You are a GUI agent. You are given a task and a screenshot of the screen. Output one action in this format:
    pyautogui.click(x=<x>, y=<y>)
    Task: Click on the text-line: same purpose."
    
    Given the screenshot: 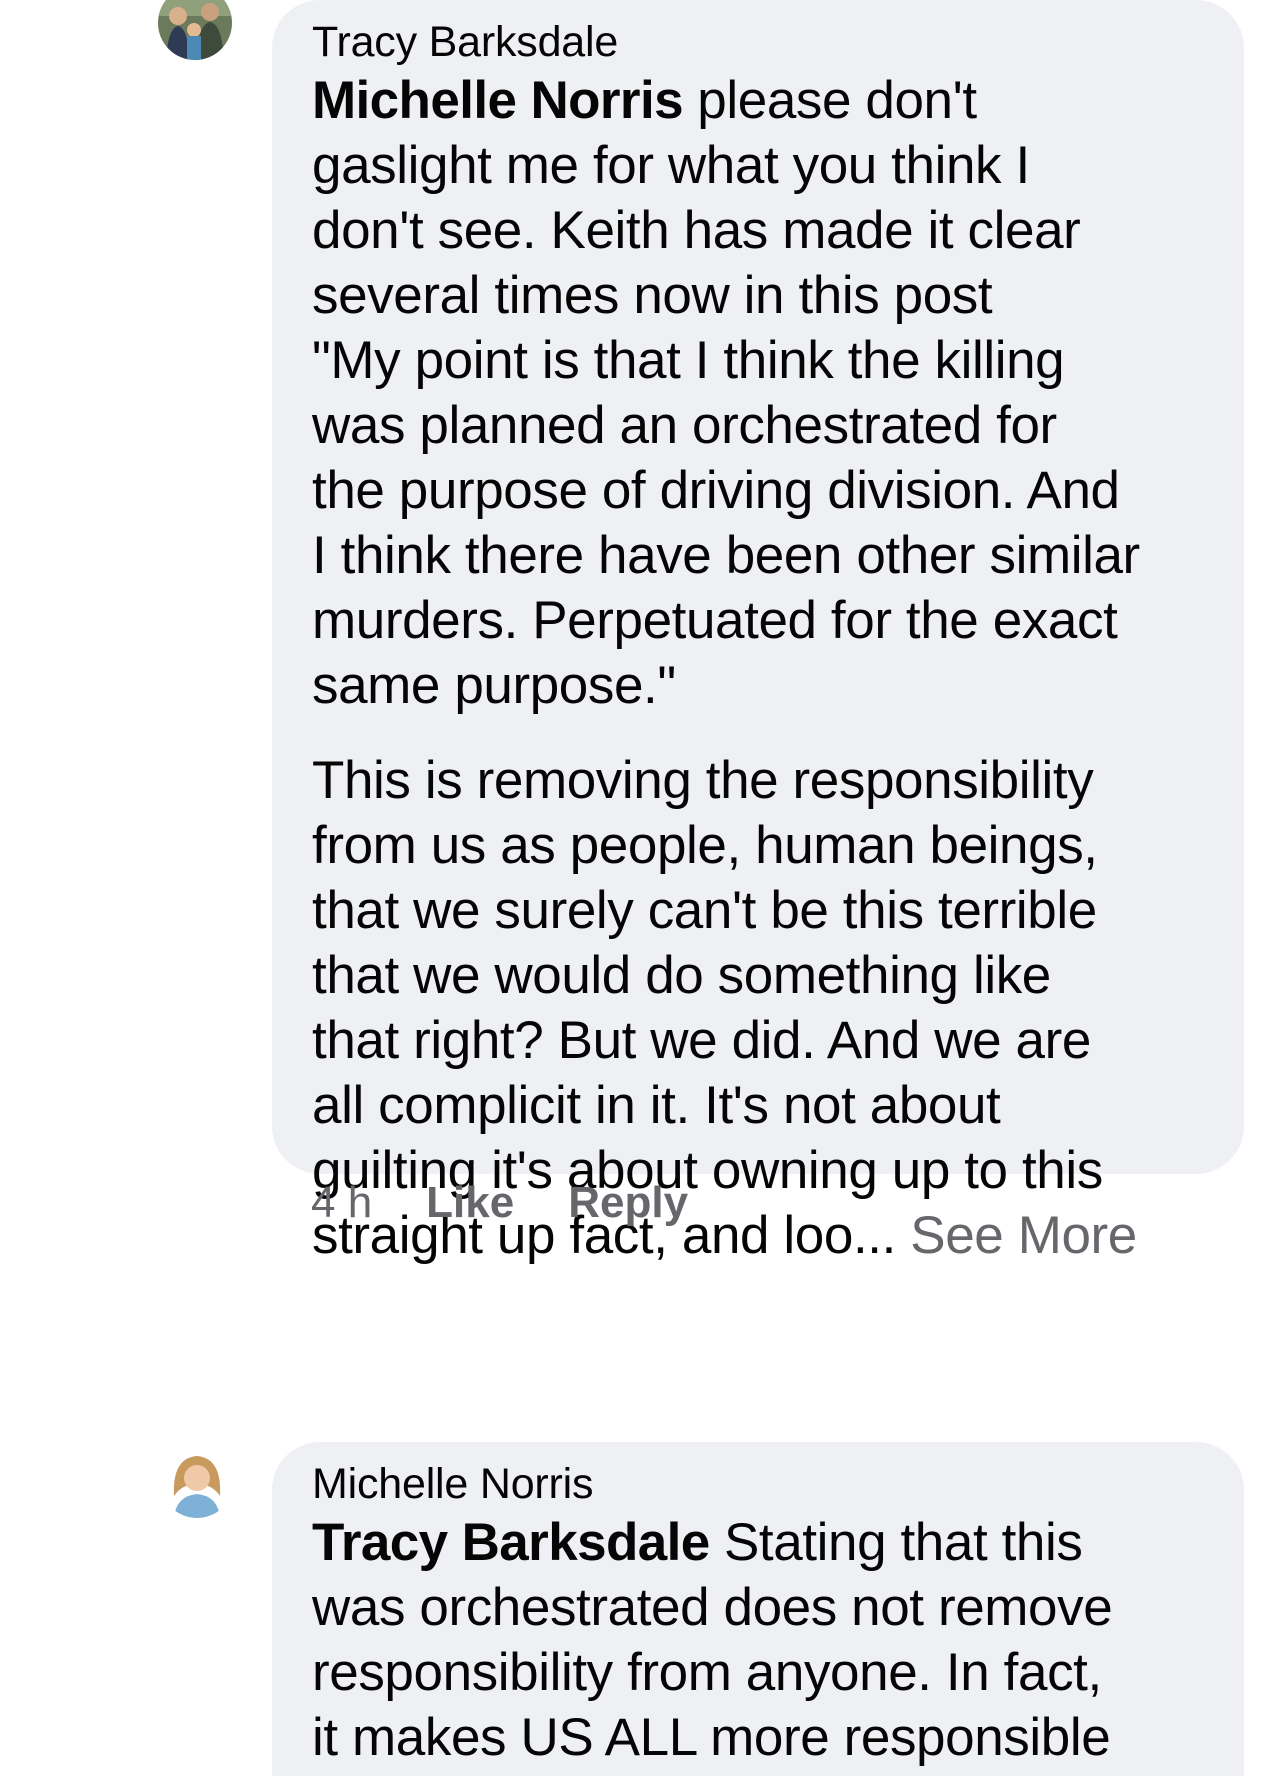 What is the action you would take?
    pyautogui.click(x=494, y=685)
    